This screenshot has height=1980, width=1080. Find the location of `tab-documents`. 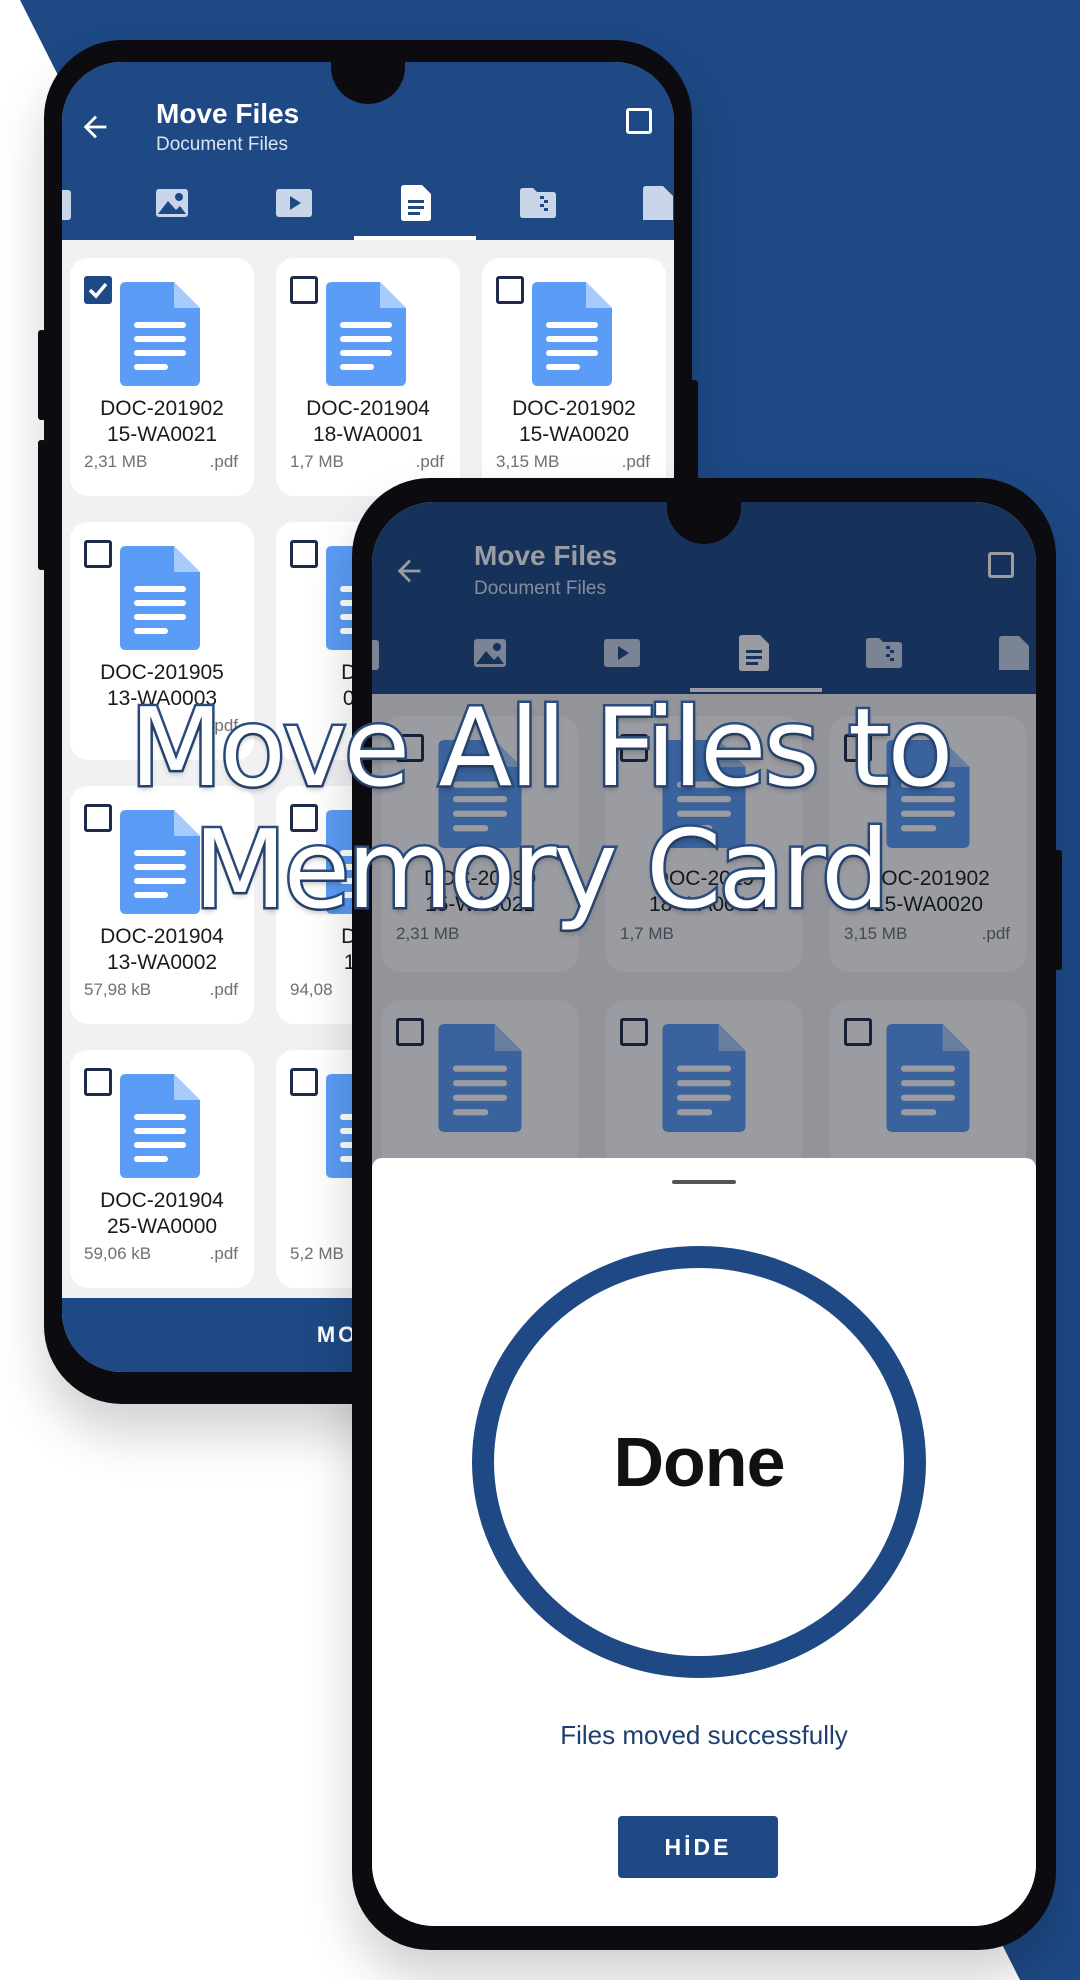

tab-documents is located at coordinates (416, 205).